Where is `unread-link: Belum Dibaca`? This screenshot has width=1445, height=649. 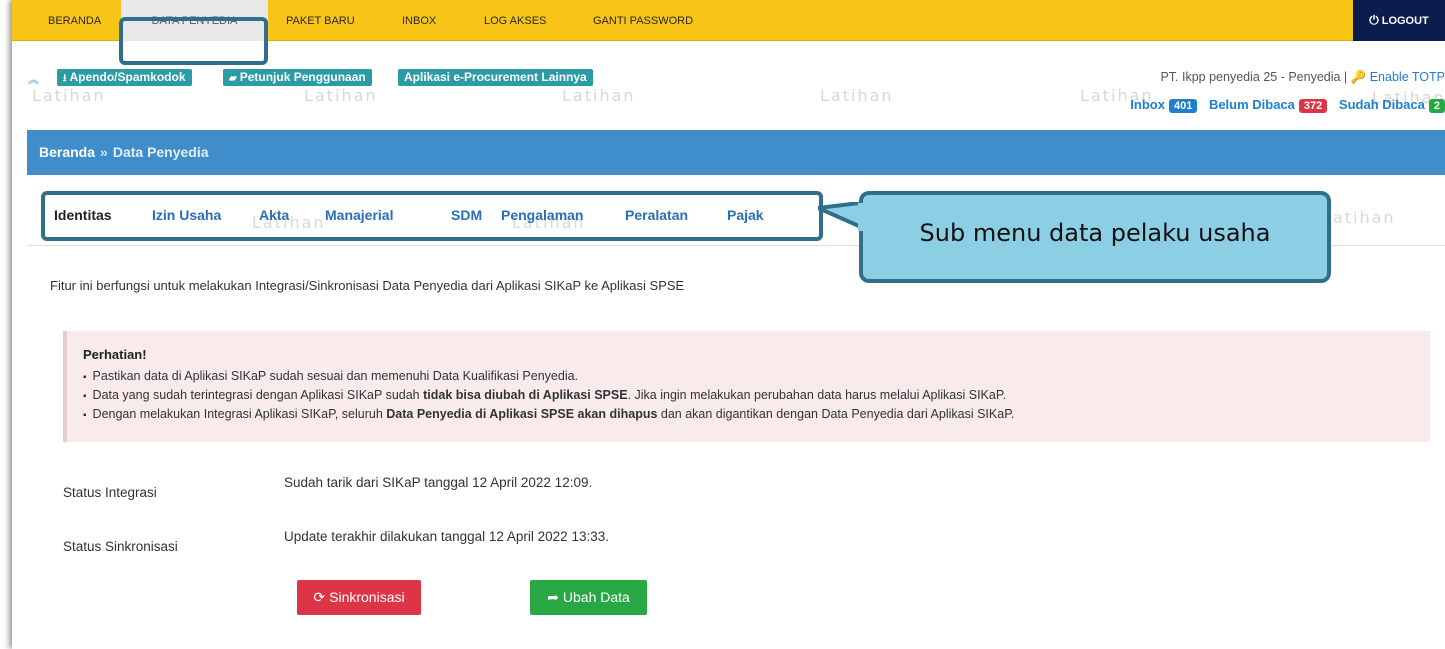
unread-link: Belum Dibaca is located at coordinates (1252, 104).